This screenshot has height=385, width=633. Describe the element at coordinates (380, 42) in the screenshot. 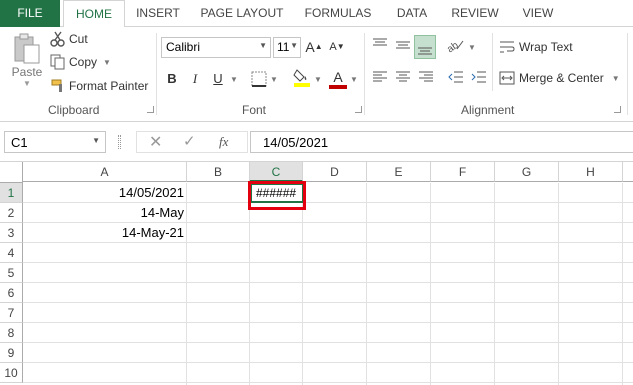

I see `align-top-icon` at that location.